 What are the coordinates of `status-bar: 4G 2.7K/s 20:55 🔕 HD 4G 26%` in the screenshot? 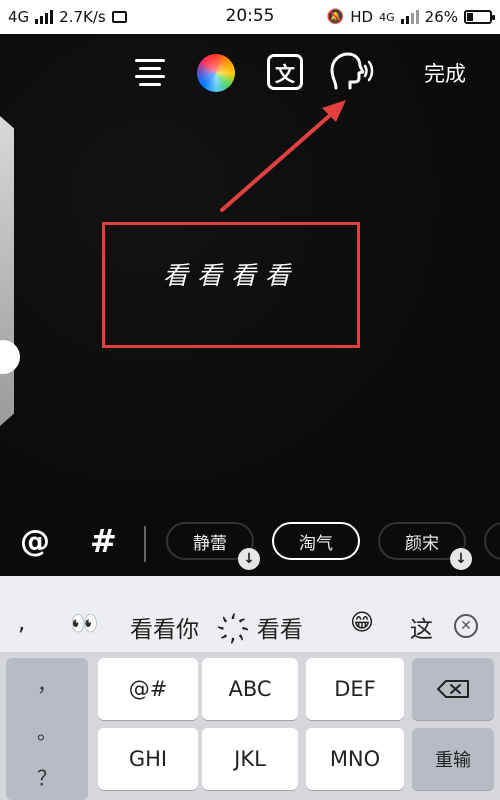 It's located at (250, 17).